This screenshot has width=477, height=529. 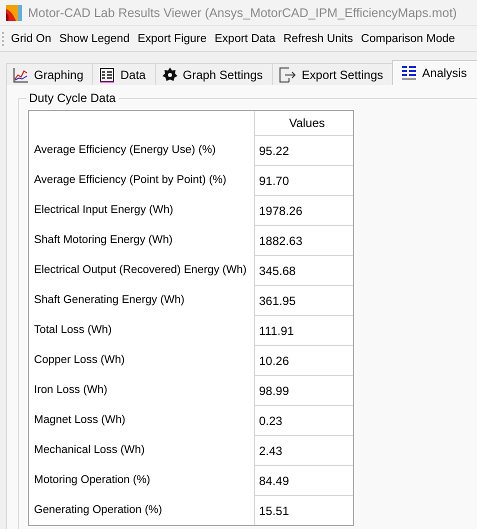 I want to click on table-cell: 10.26, so click(x=303, y=360).